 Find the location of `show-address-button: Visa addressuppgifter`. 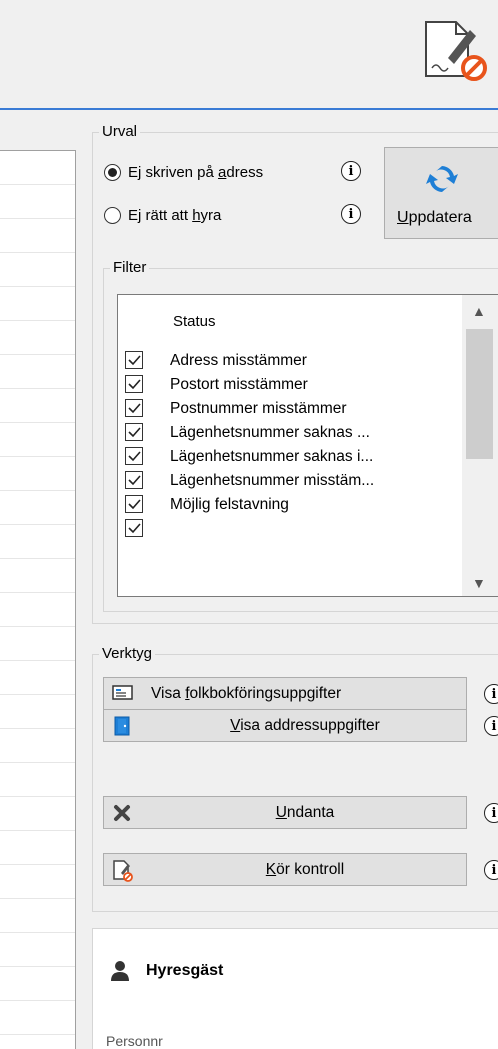

show-address-button: Visa addressuppgifter is located at coordinates (285, 725).